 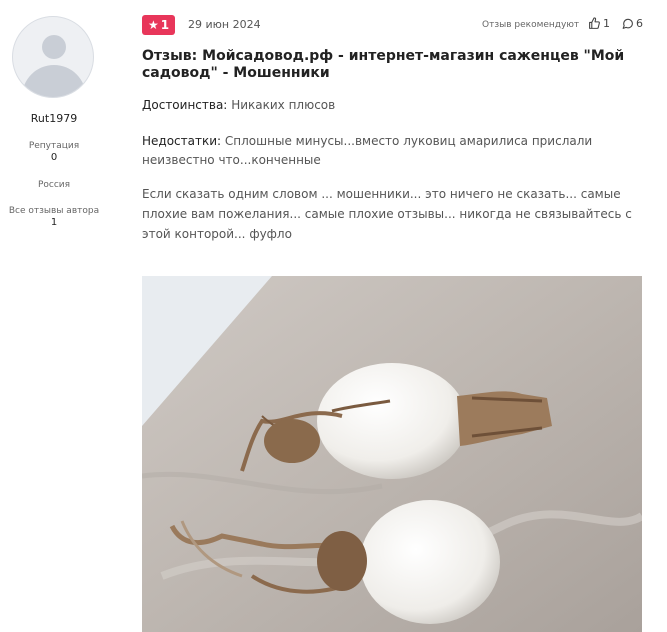 What do you see at coordinates (185, 105) in the screenshot?
I see `pros-label: Достоинства:` at bounding box center [185, 105].